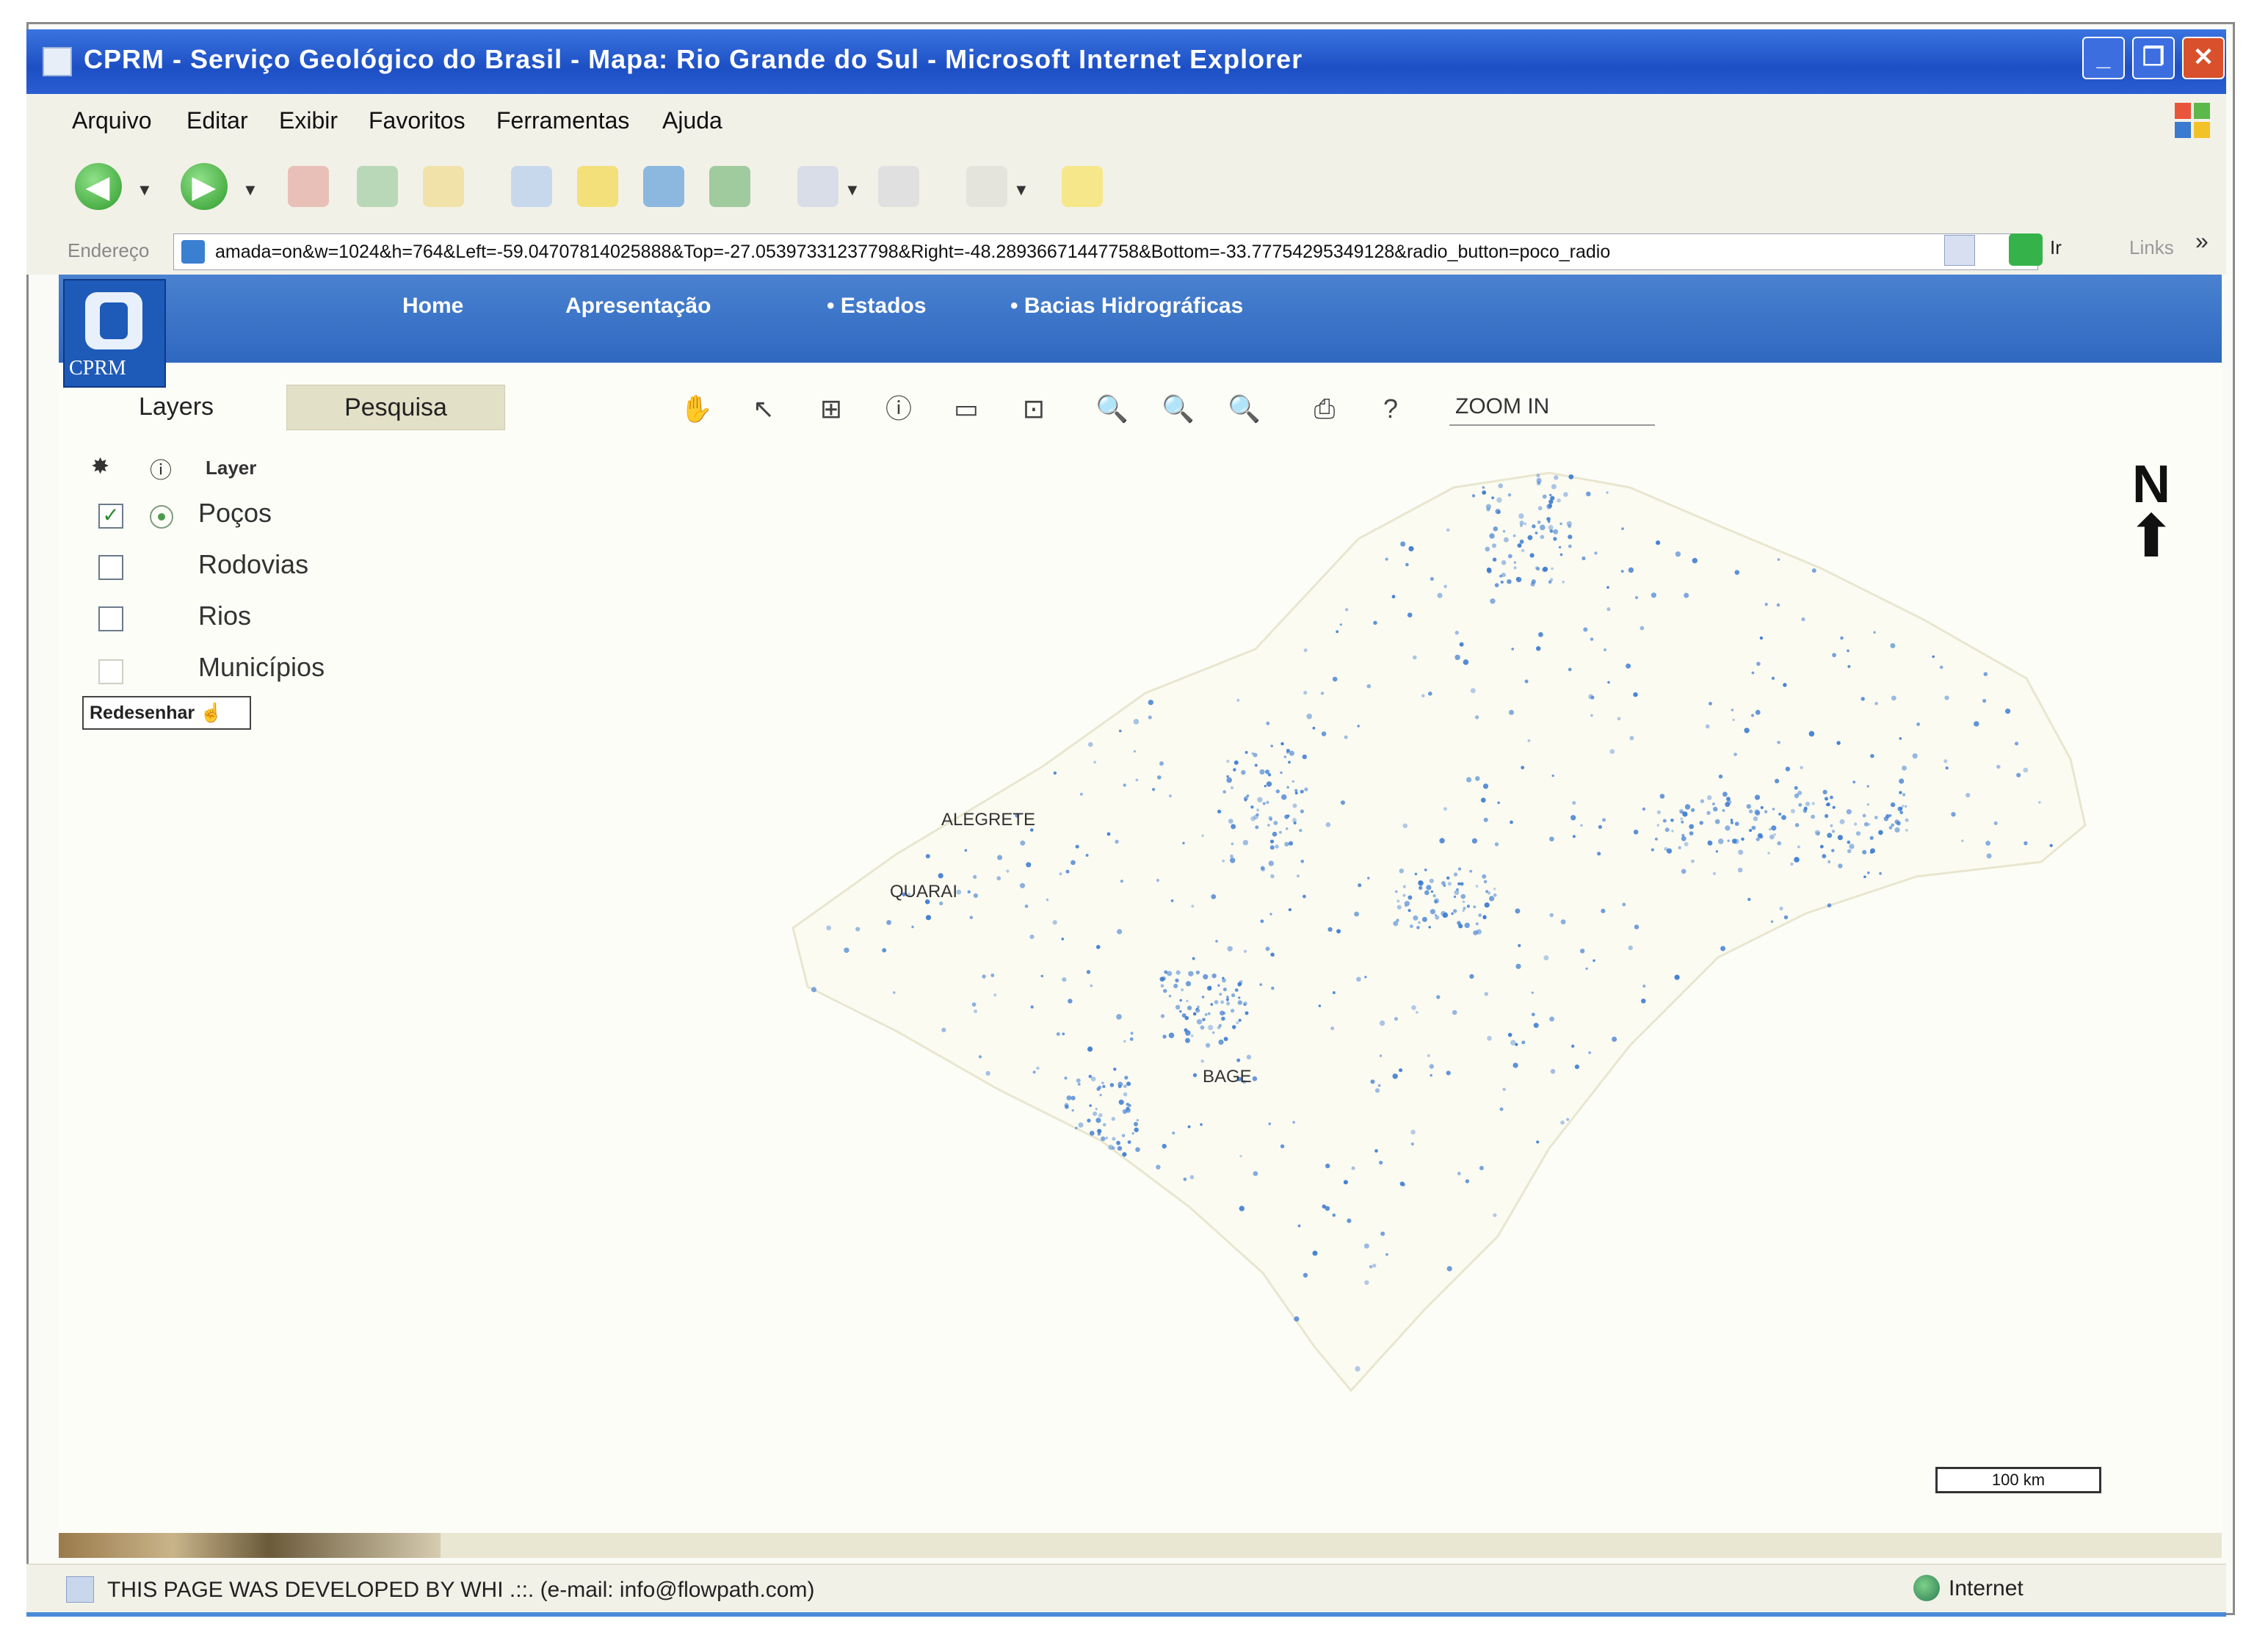  Describe the element at coordinates (417, 120) in the screenshot. I see `menu-favoritos: Favoritos` at that location.